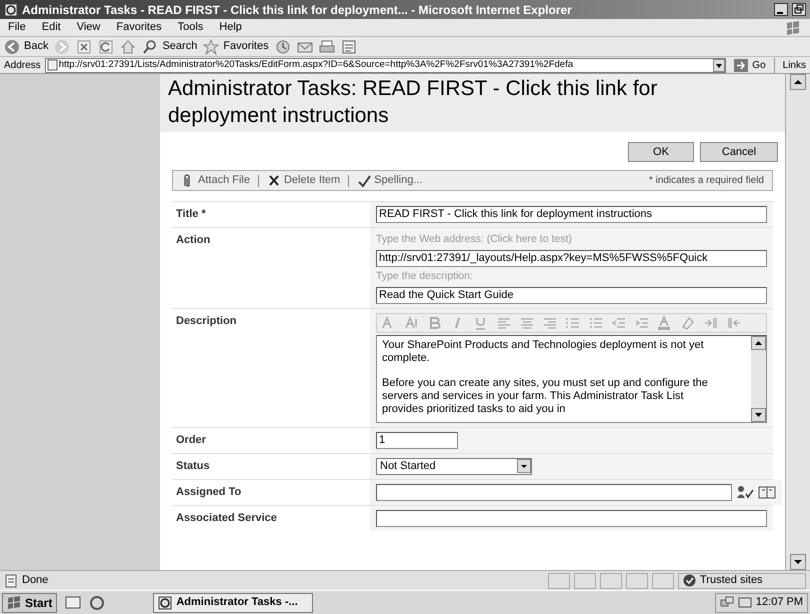 This screenshot has width=810, height=614. What do you see at coordinates (758, 343) in the screenshot?
I see `scroll-up-icon` at bounding box center [758, 343].